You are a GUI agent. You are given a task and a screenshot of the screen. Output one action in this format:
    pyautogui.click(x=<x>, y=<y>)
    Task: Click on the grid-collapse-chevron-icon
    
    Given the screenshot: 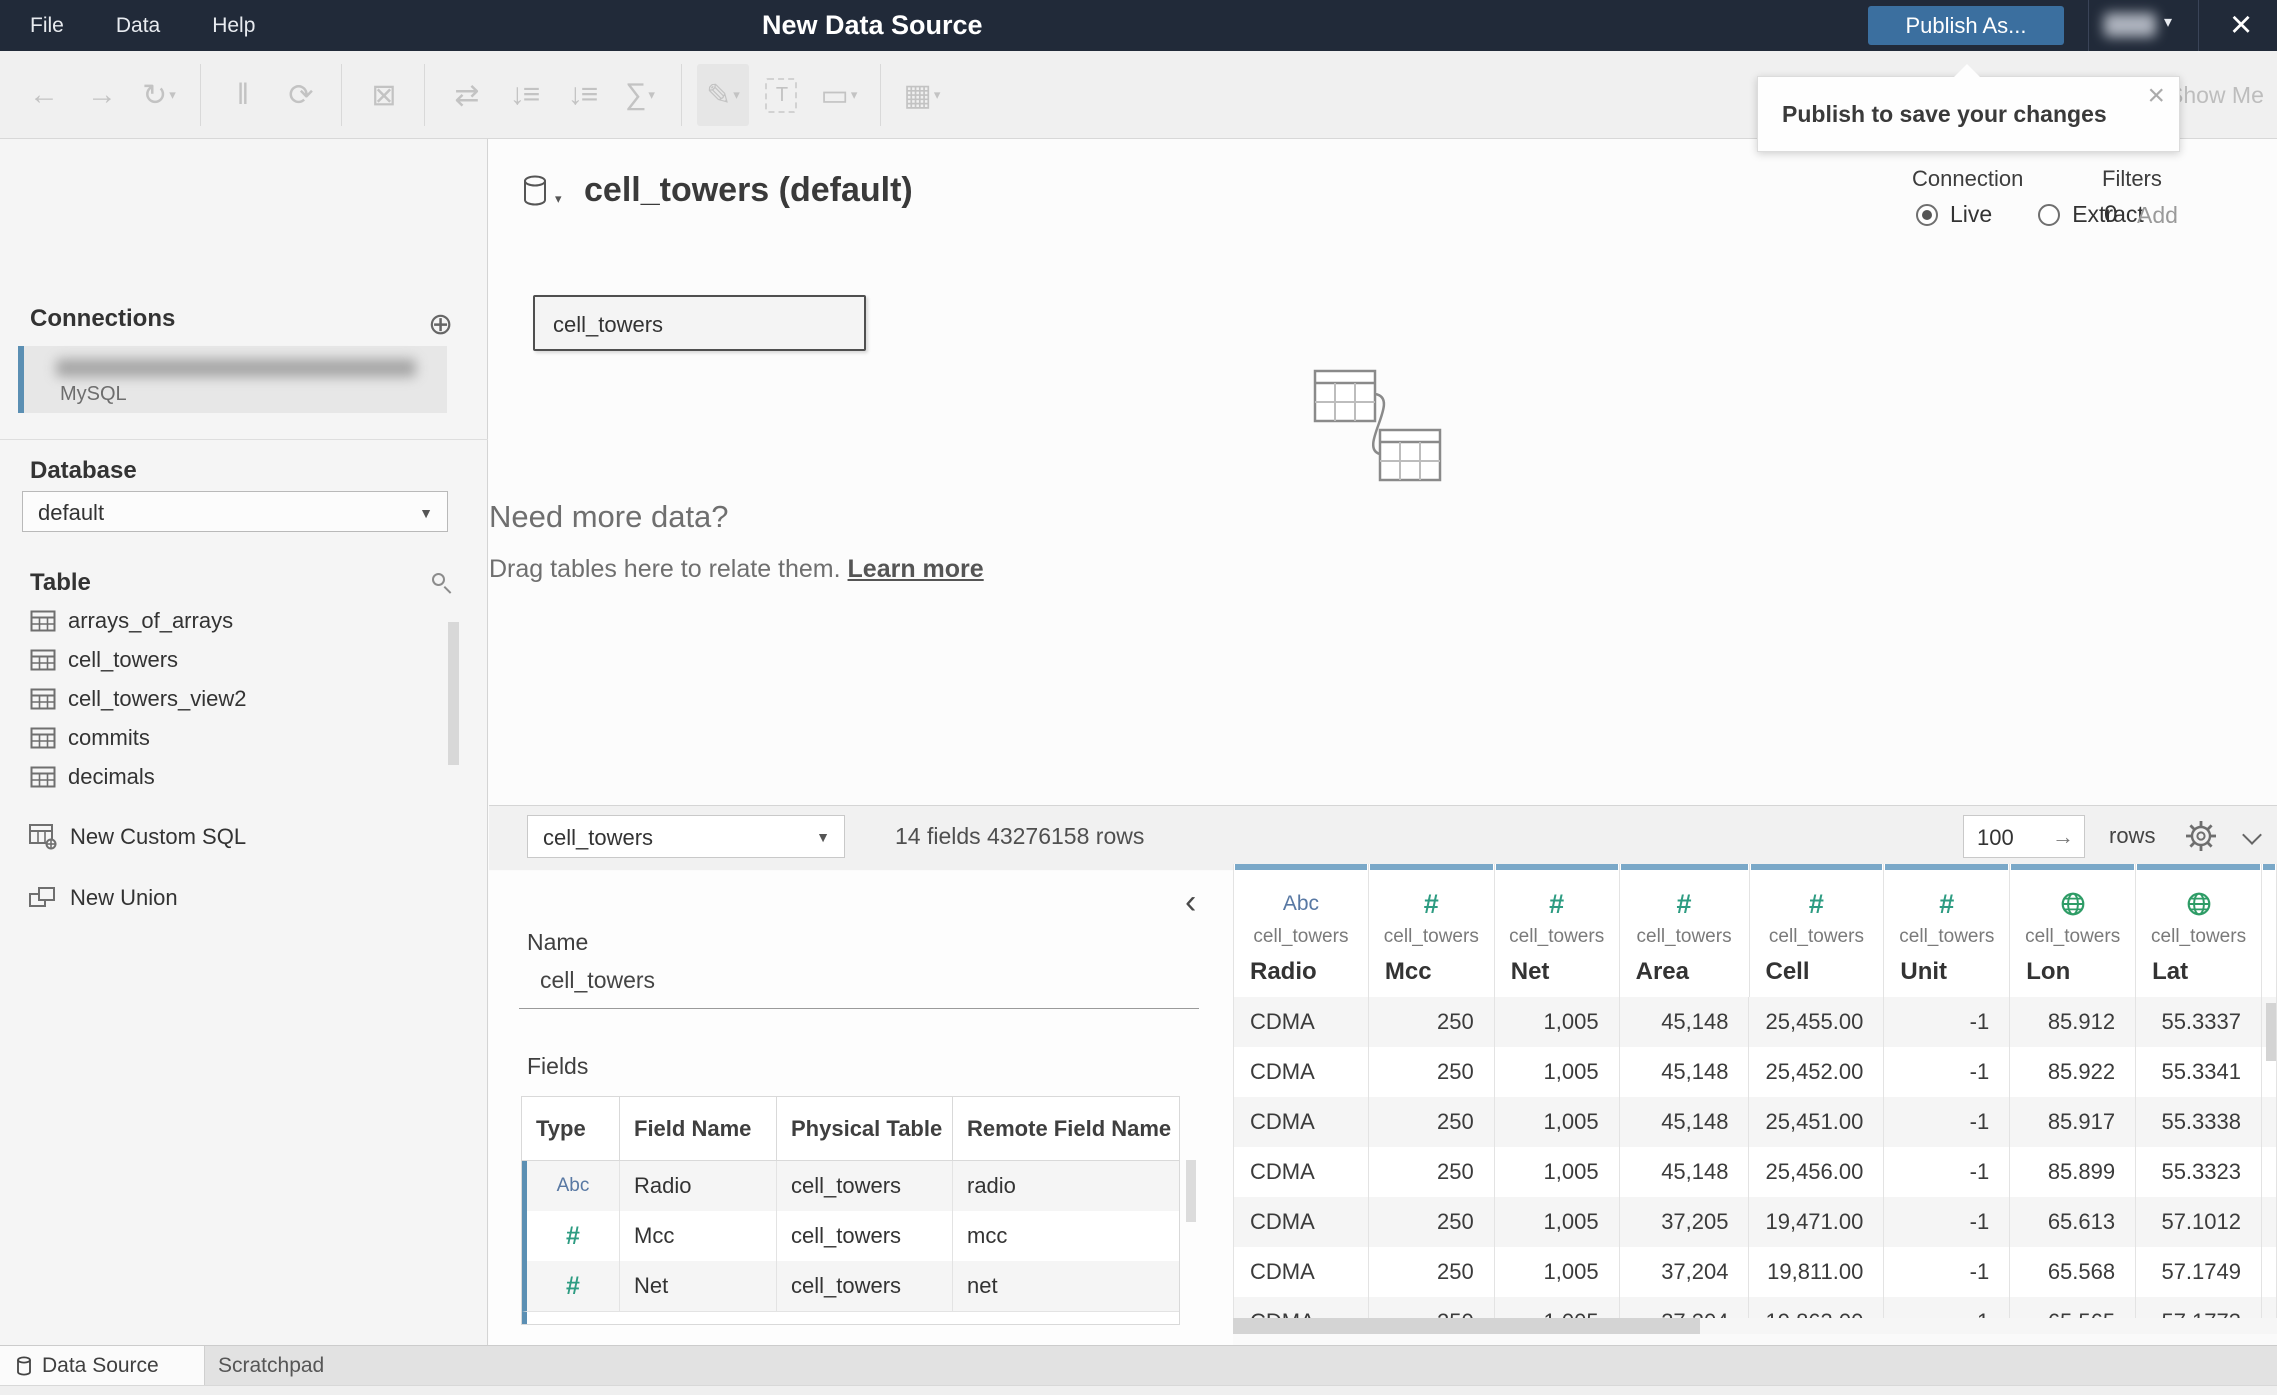 What is the action you would take?
    pyautogui.click(x=2253, y=836)
    